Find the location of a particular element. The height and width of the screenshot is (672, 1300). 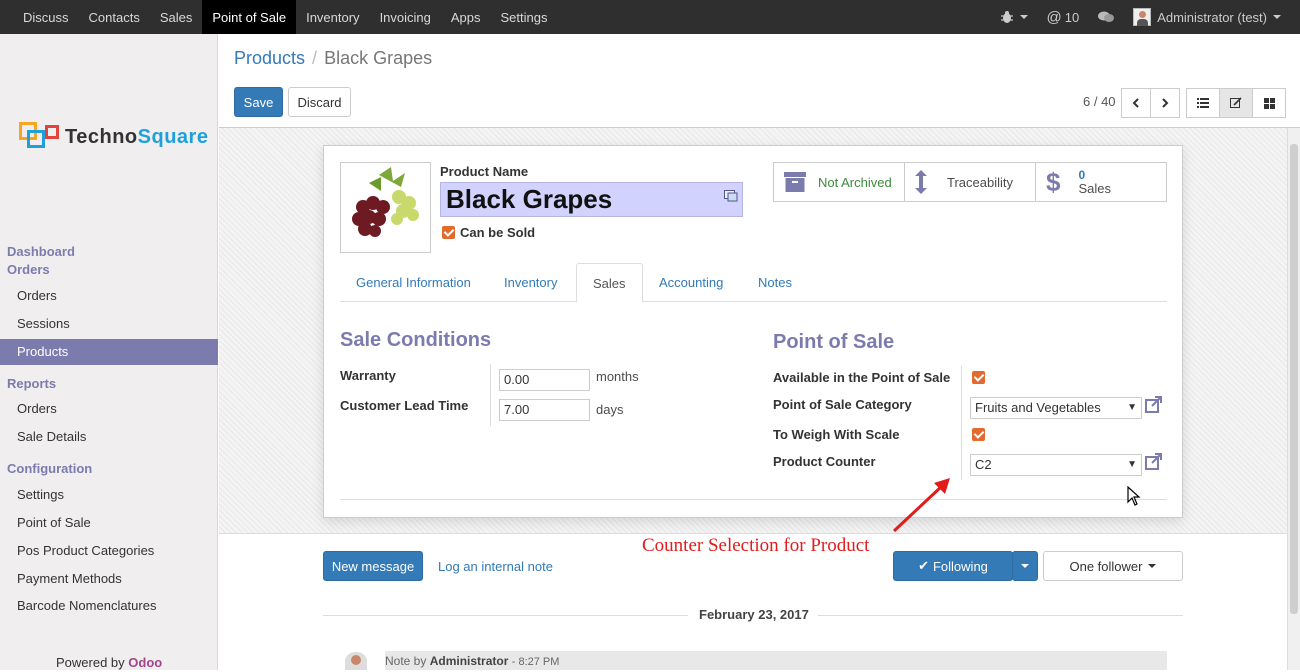

app-point-of-sale: Point of Sale is located at coordinates (249, 17).